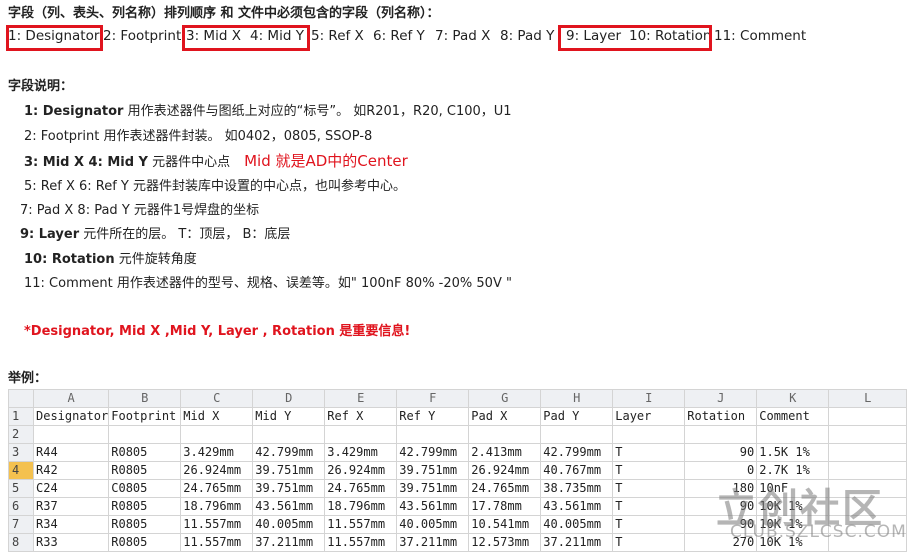 This screenshot has width=919, height=555. What do you see at coordinates (145, 416) in the screenshot?
I see `table-cell: Footprint` at bounding box center [145, 416].